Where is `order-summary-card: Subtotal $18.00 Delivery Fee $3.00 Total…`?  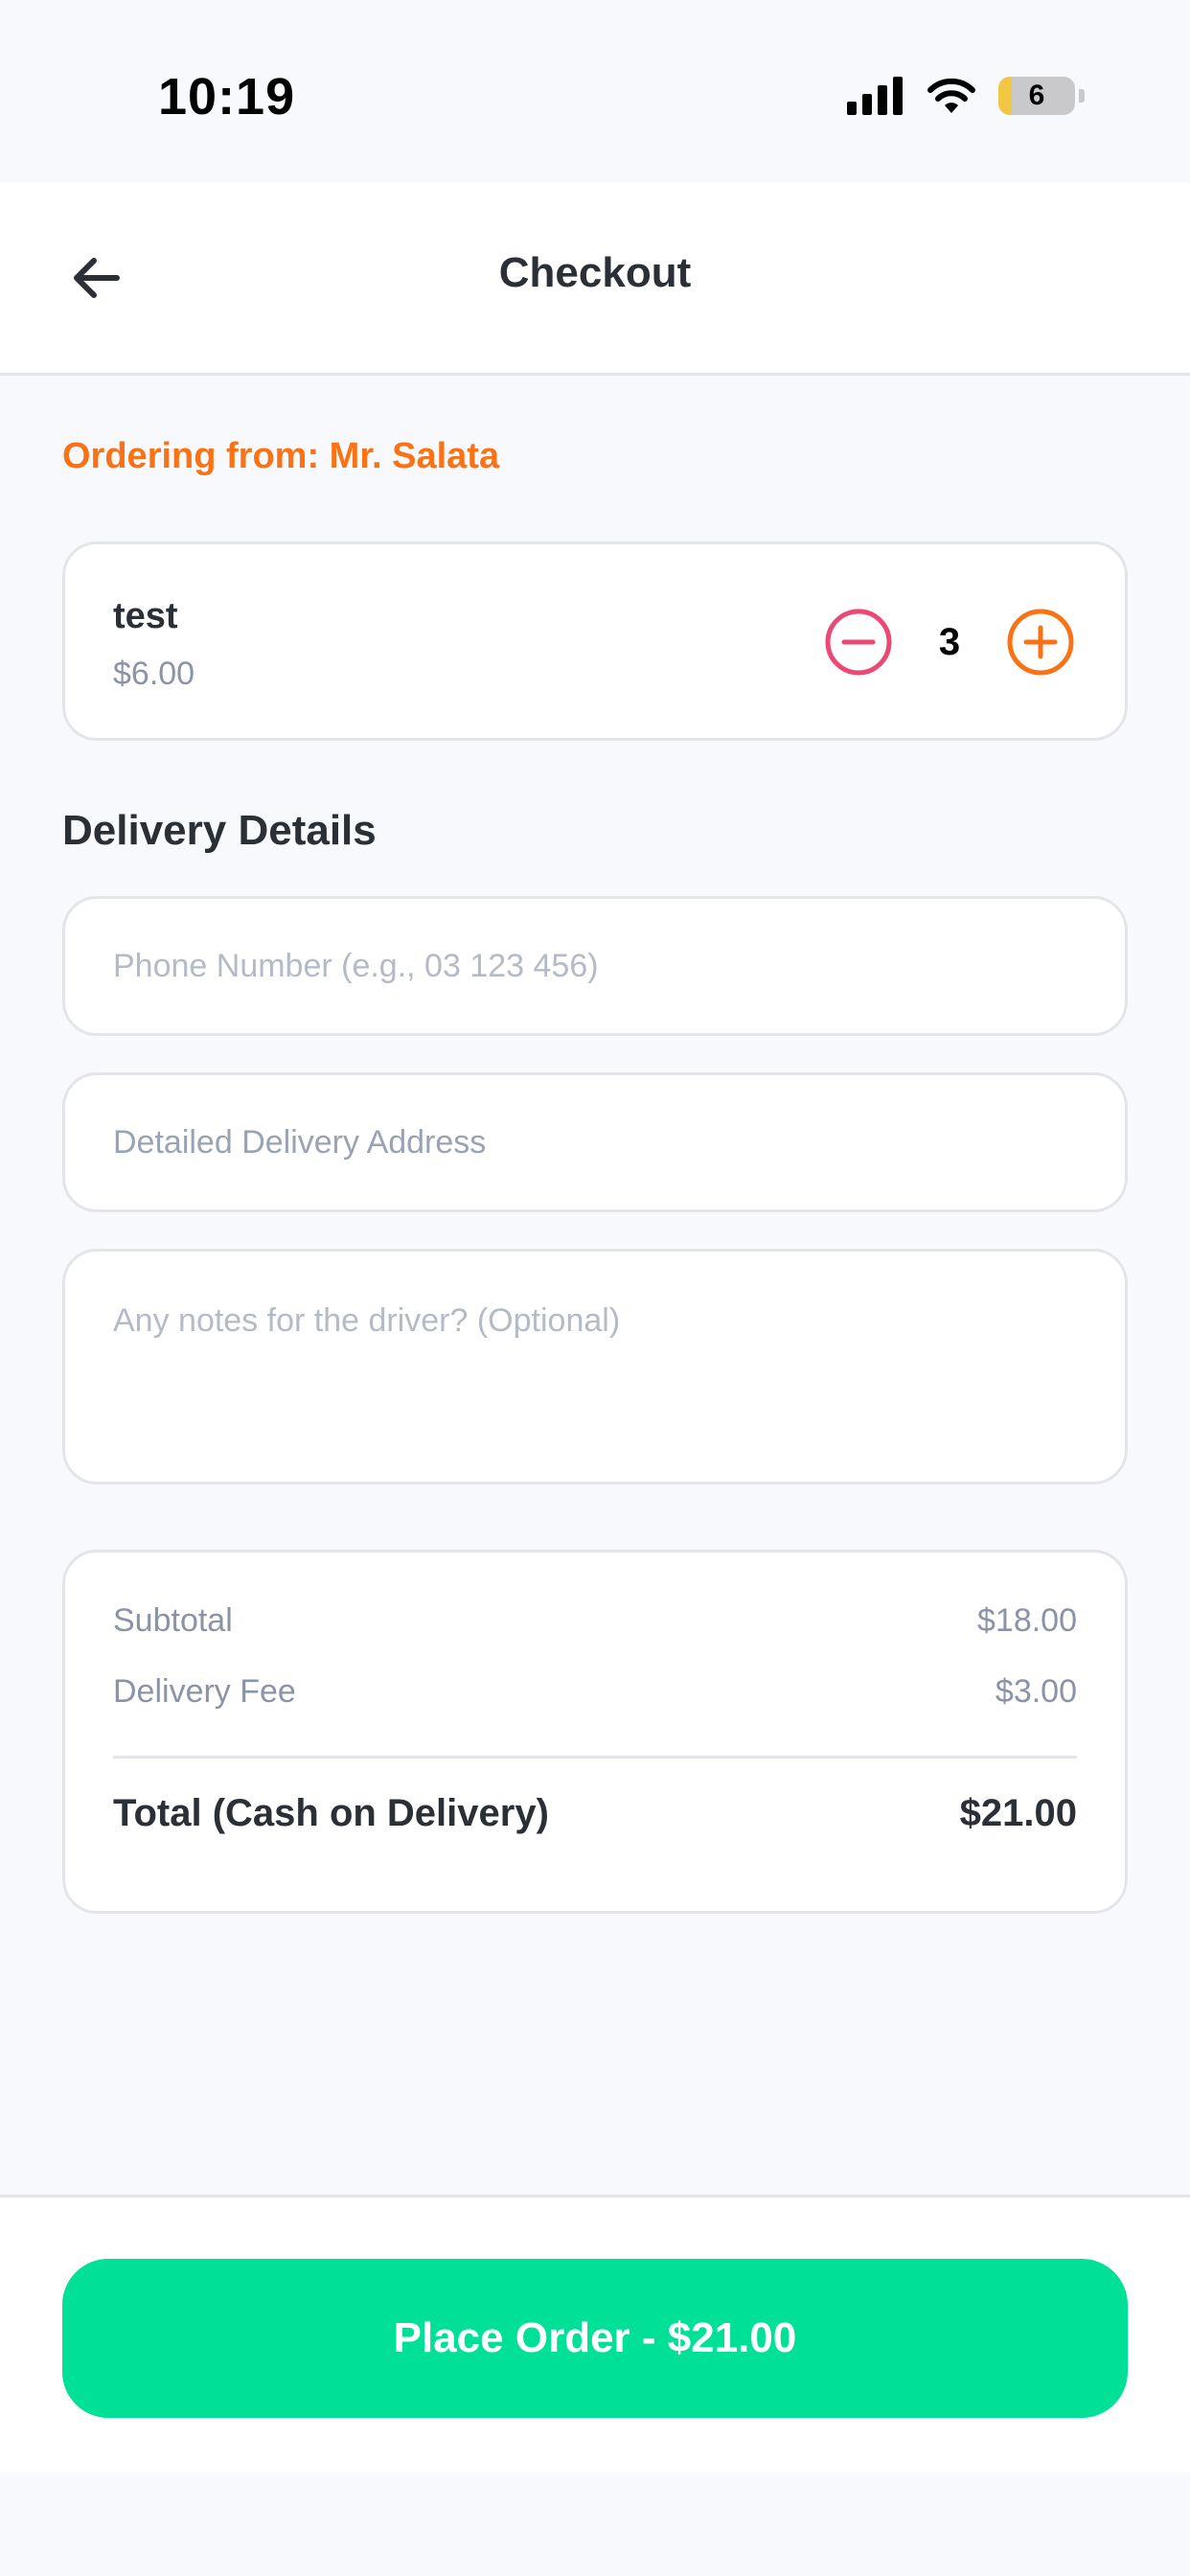
order-summary-card: Subtotal $18.00 Delivery Fee $3.00 Total… is located at coordinates (595, 1732).